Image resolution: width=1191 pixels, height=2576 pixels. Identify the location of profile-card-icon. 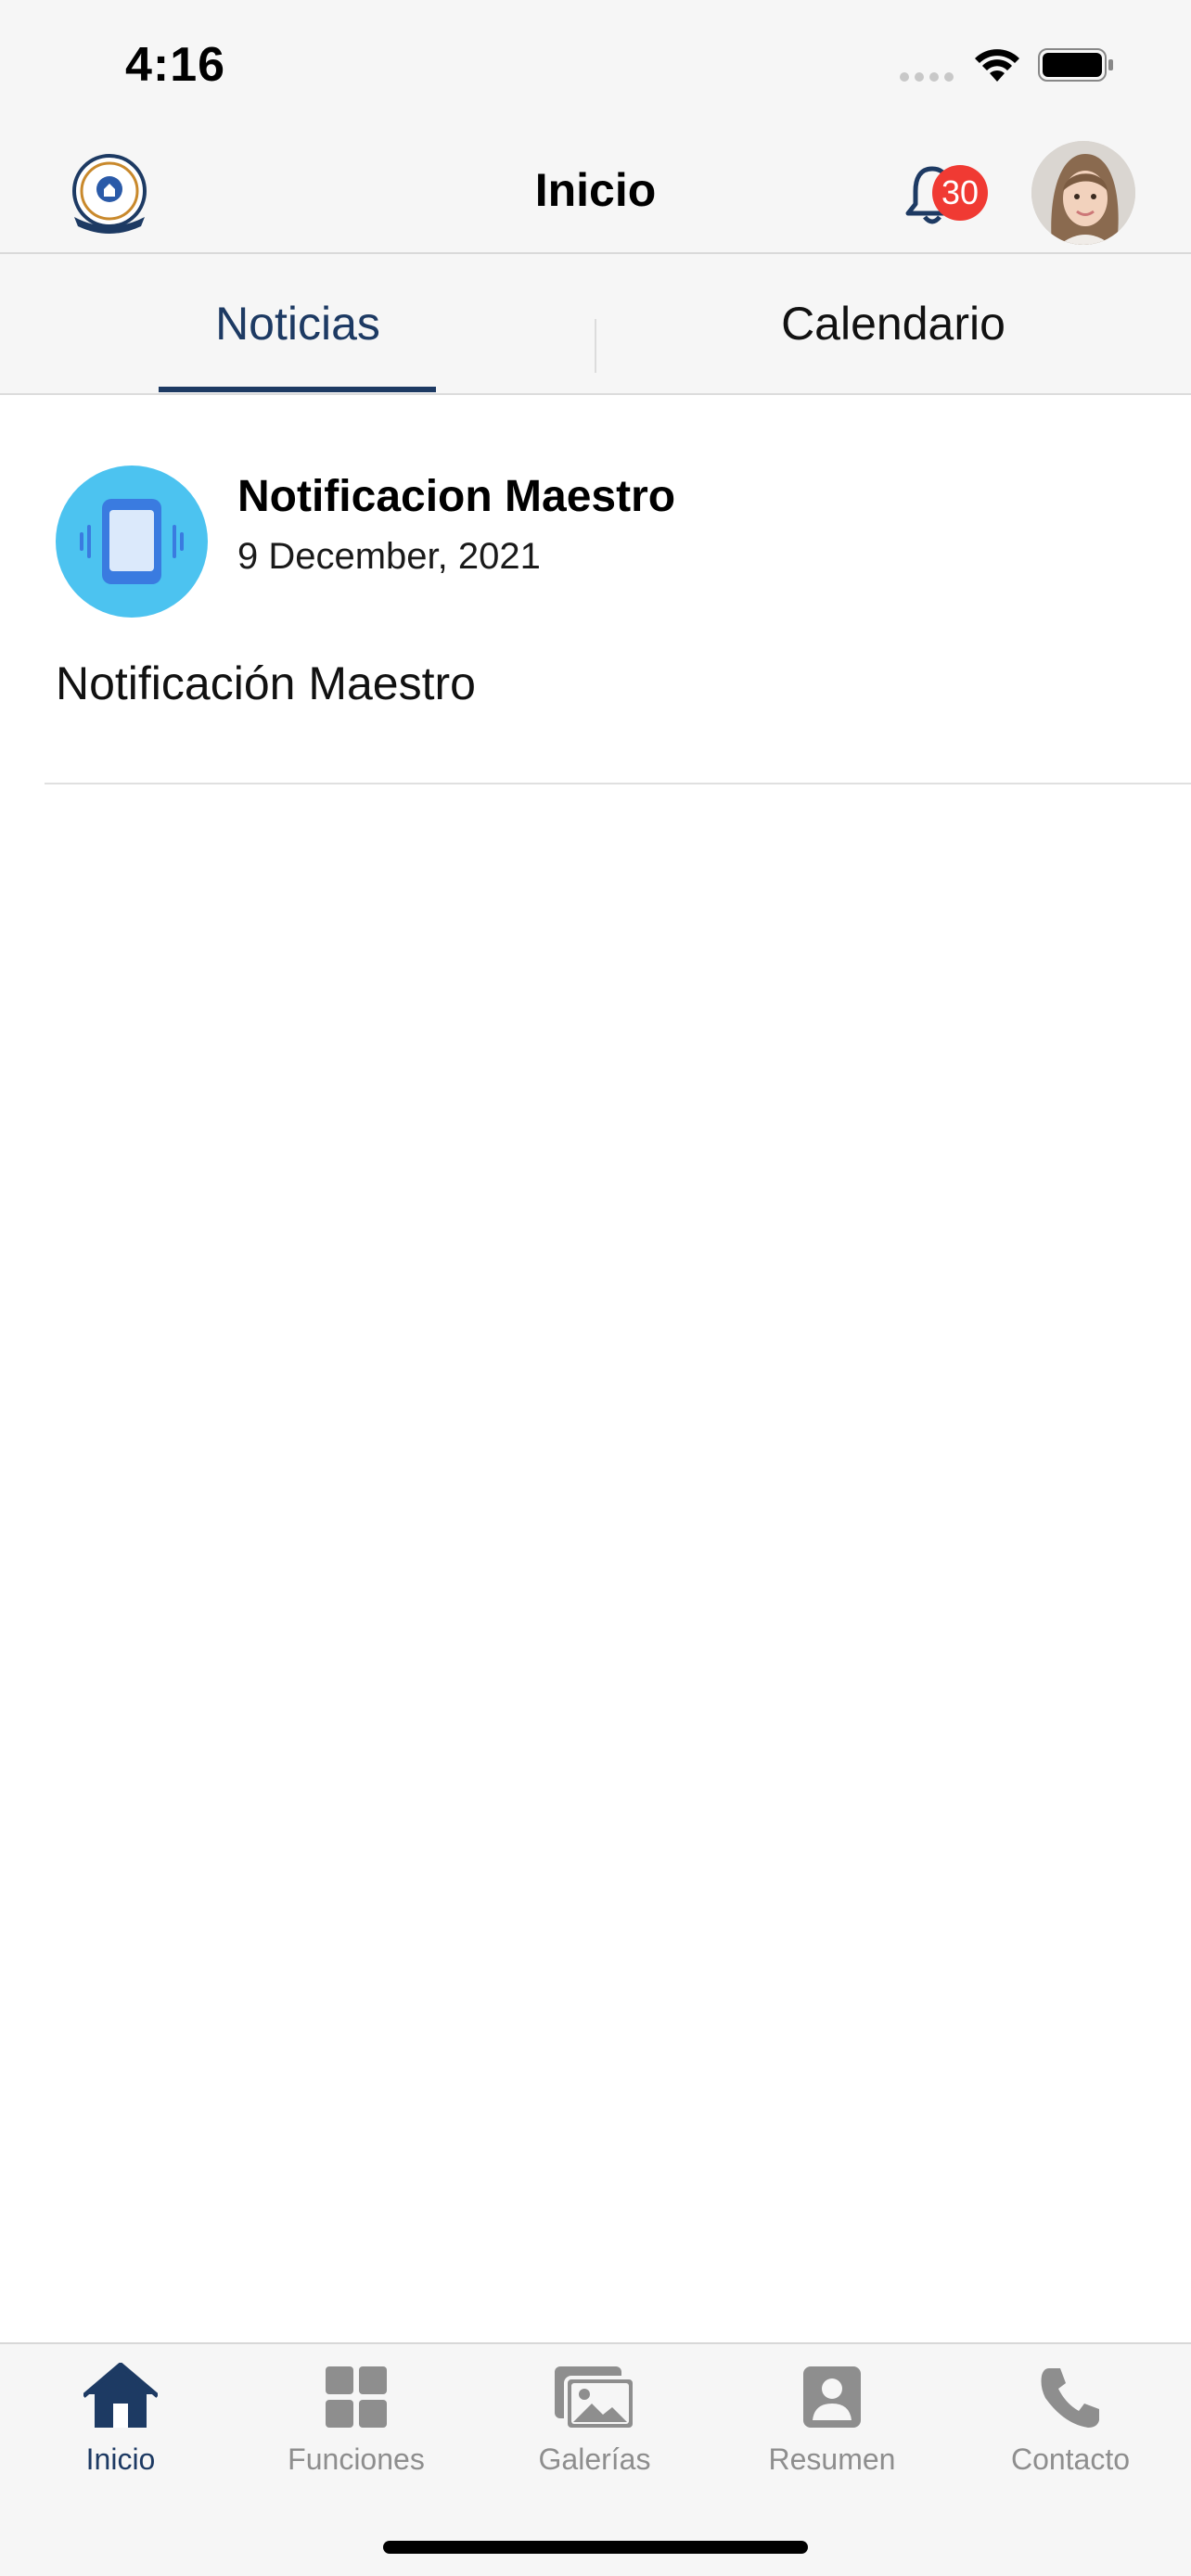
(832, 2397).